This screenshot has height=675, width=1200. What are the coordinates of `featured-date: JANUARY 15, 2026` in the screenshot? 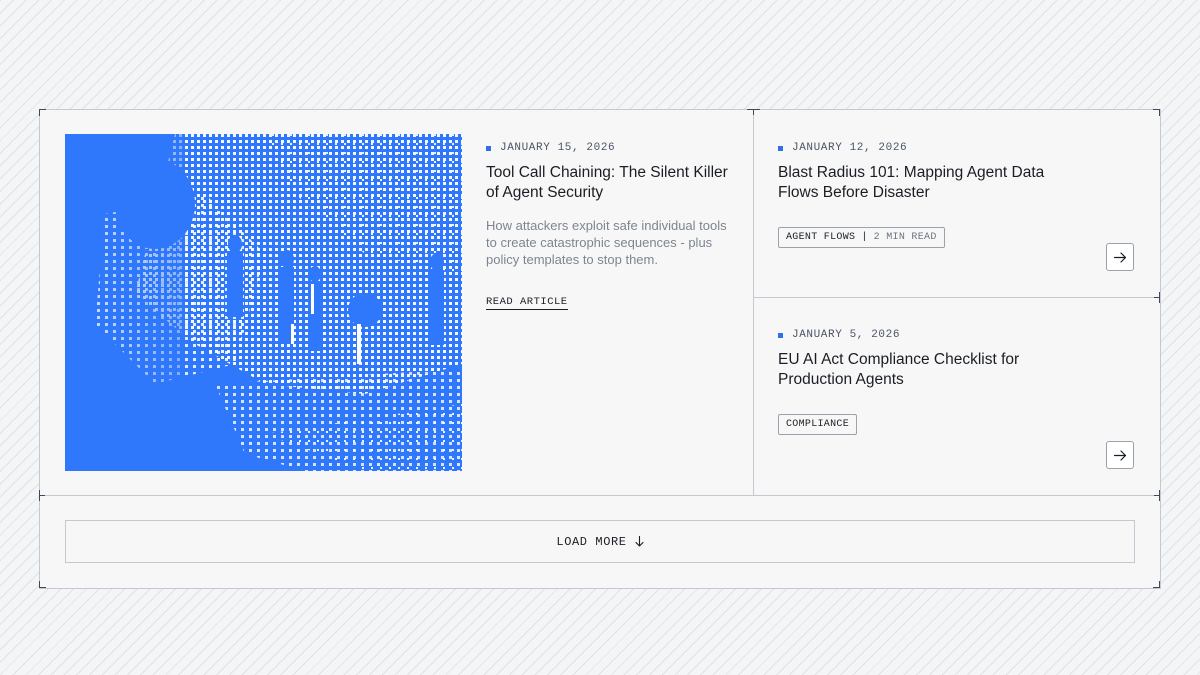 It's located at (550, 148).